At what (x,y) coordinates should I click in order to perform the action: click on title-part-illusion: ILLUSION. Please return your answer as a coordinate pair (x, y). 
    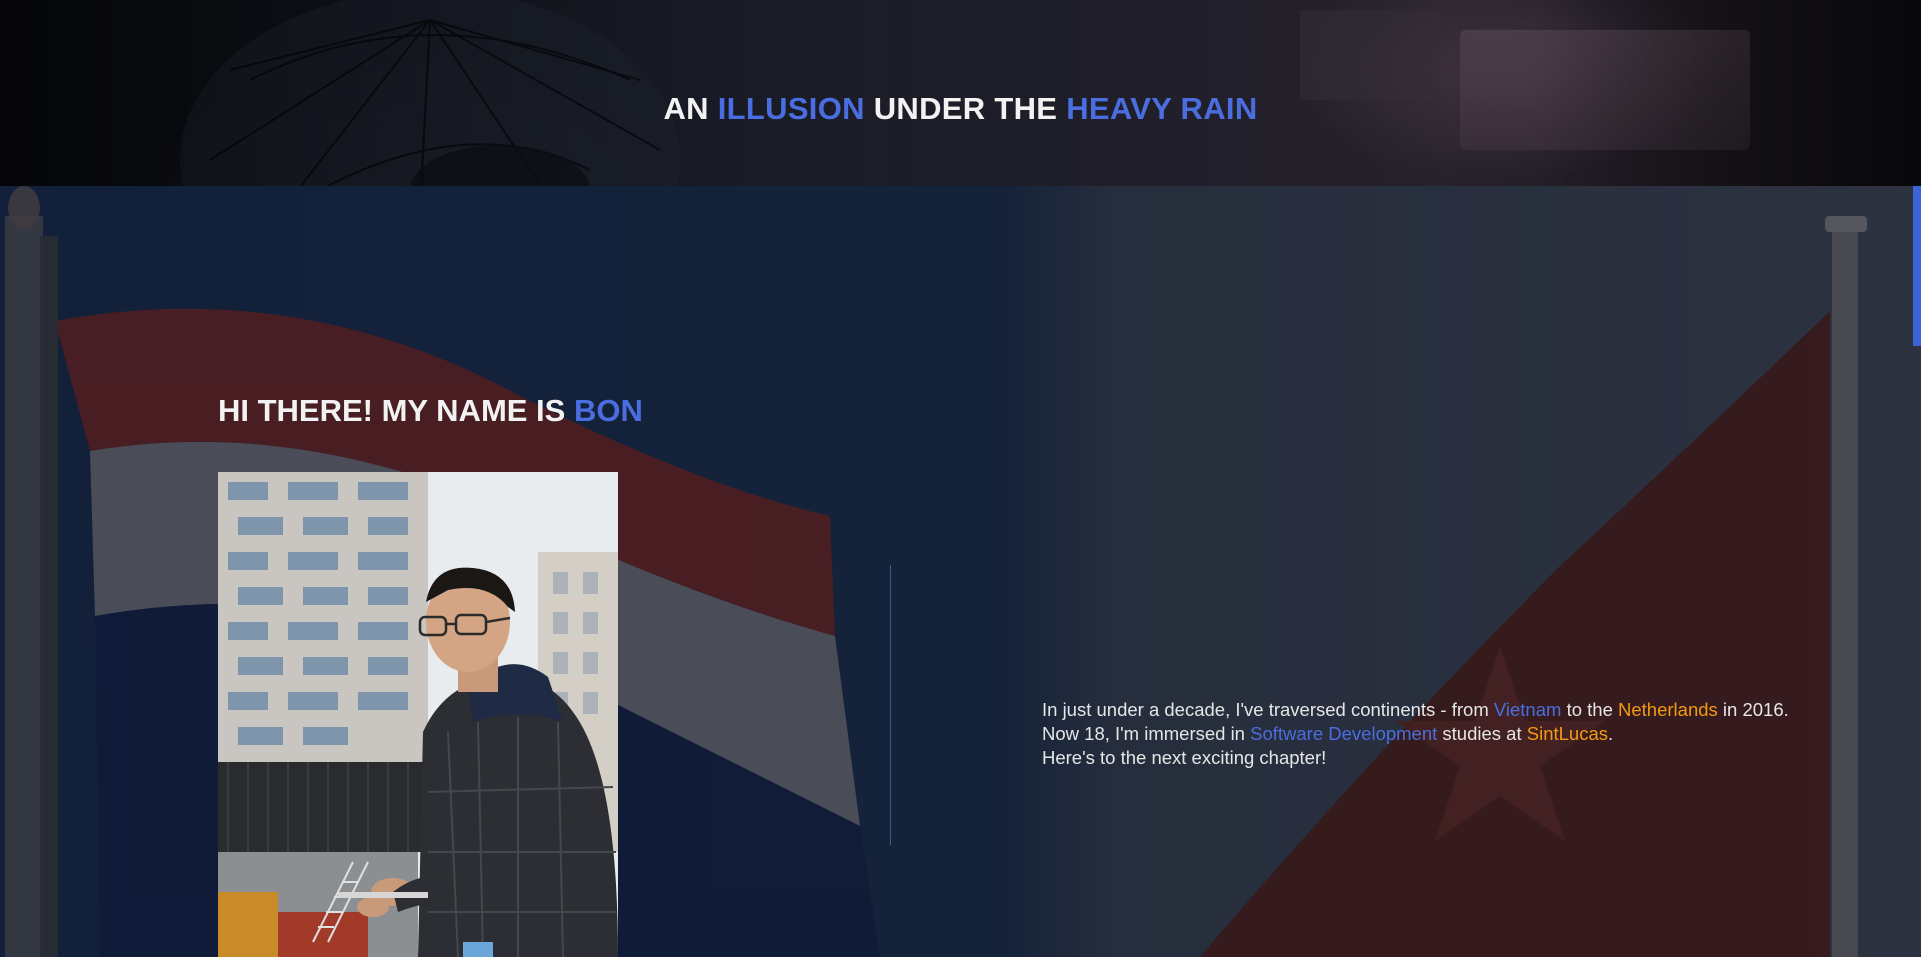
    Looking at the image, I should click on (791, 108).